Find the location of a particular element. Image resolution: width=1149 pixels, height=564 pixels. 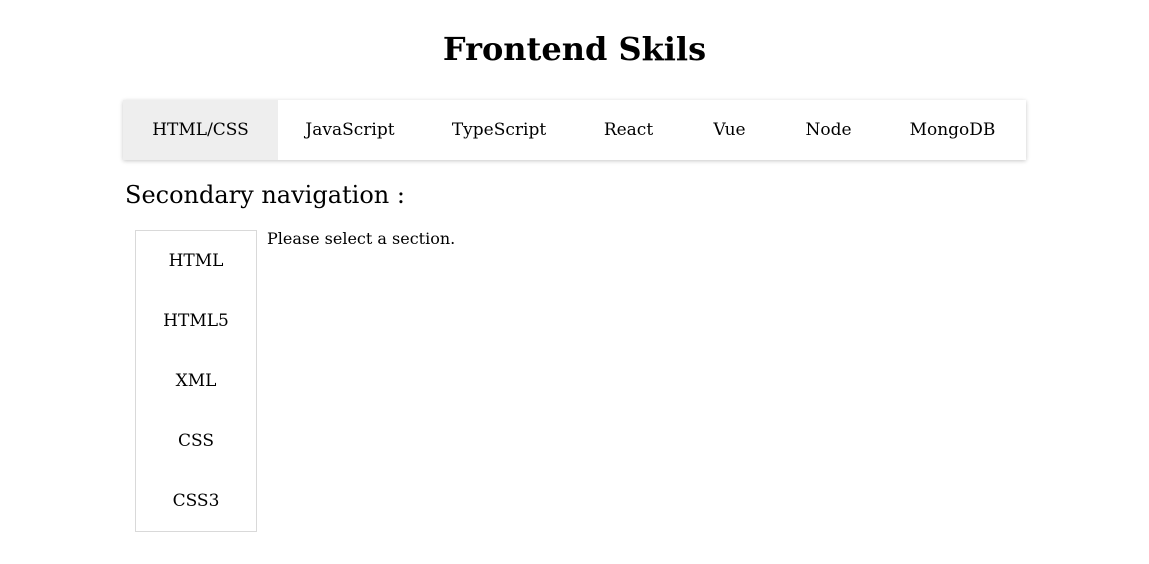

tab-label: Vue is located at coordinates (729, 130).